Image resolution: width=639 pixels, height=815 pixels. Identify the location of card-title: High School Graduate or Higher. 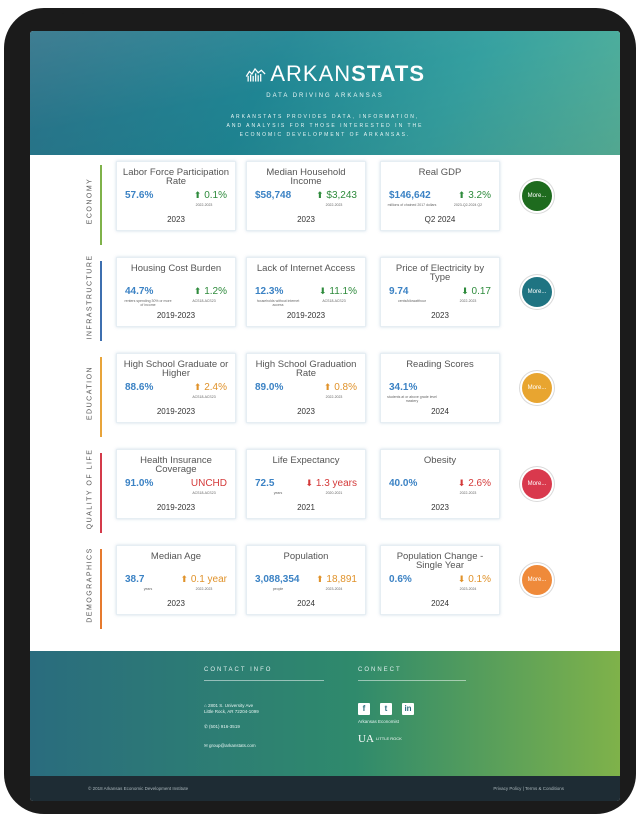
(176, 369).